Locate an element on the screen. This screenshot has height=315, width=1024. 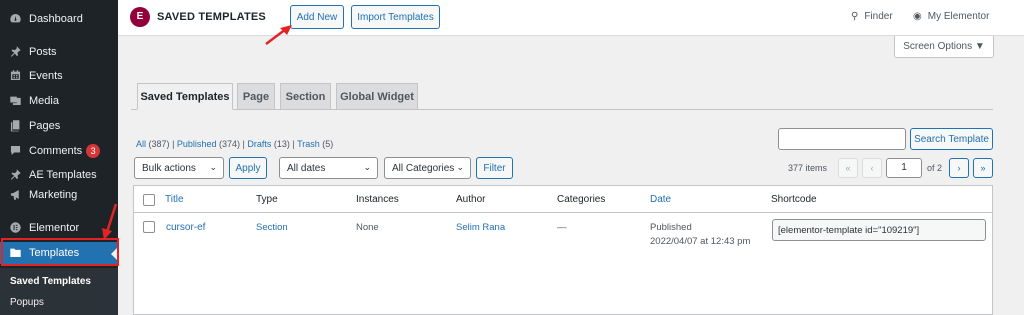
apply-button: Apply is located at coordinates (248, 168).